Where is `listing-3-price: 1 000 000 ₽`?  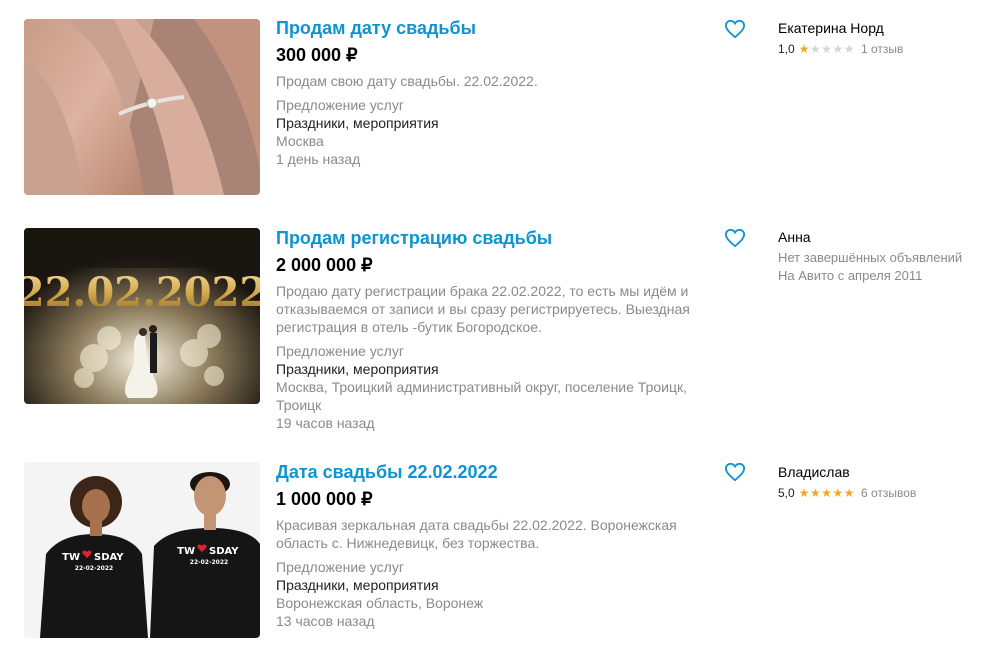 listing-3-price: 1 000 000 ₽ is located at coordinates (324, 499).